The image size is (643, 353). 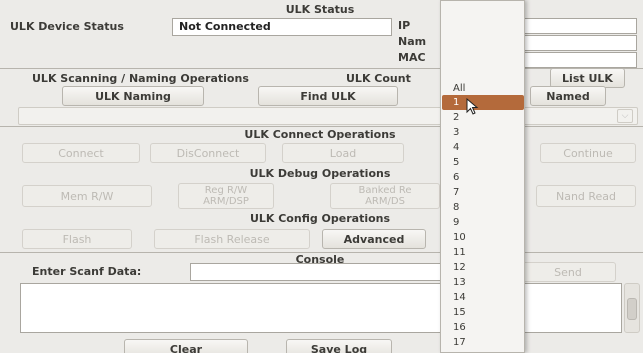 I want to click on banked-reg-button: Banked Re ARM/DS, so click(x=385, y=196).